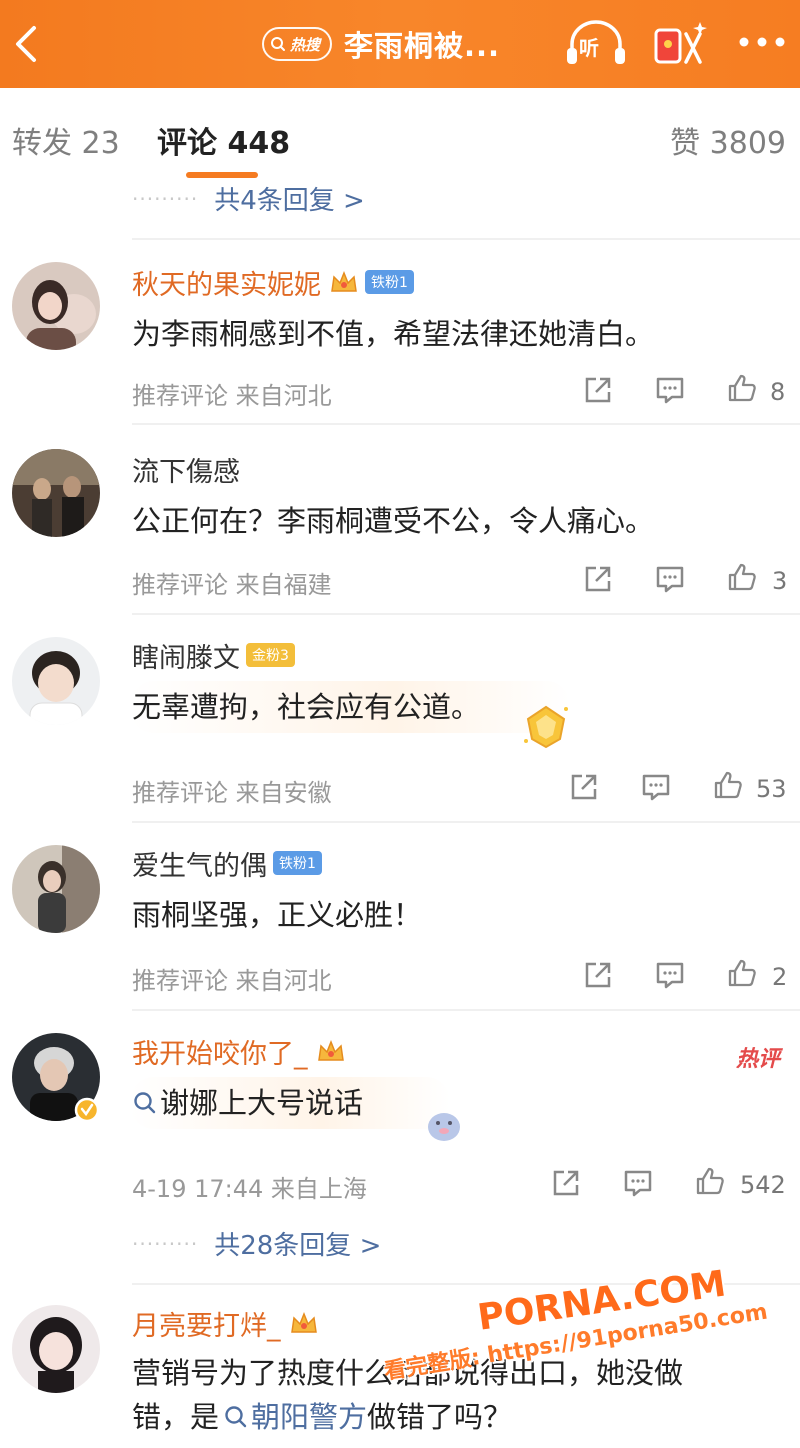 This screenshot has width=800, height=1448. What do you see at coordinates (66, 140) in the screenshot?
I see `tab-repost: 转发 23` at bounding box center [66, 140].